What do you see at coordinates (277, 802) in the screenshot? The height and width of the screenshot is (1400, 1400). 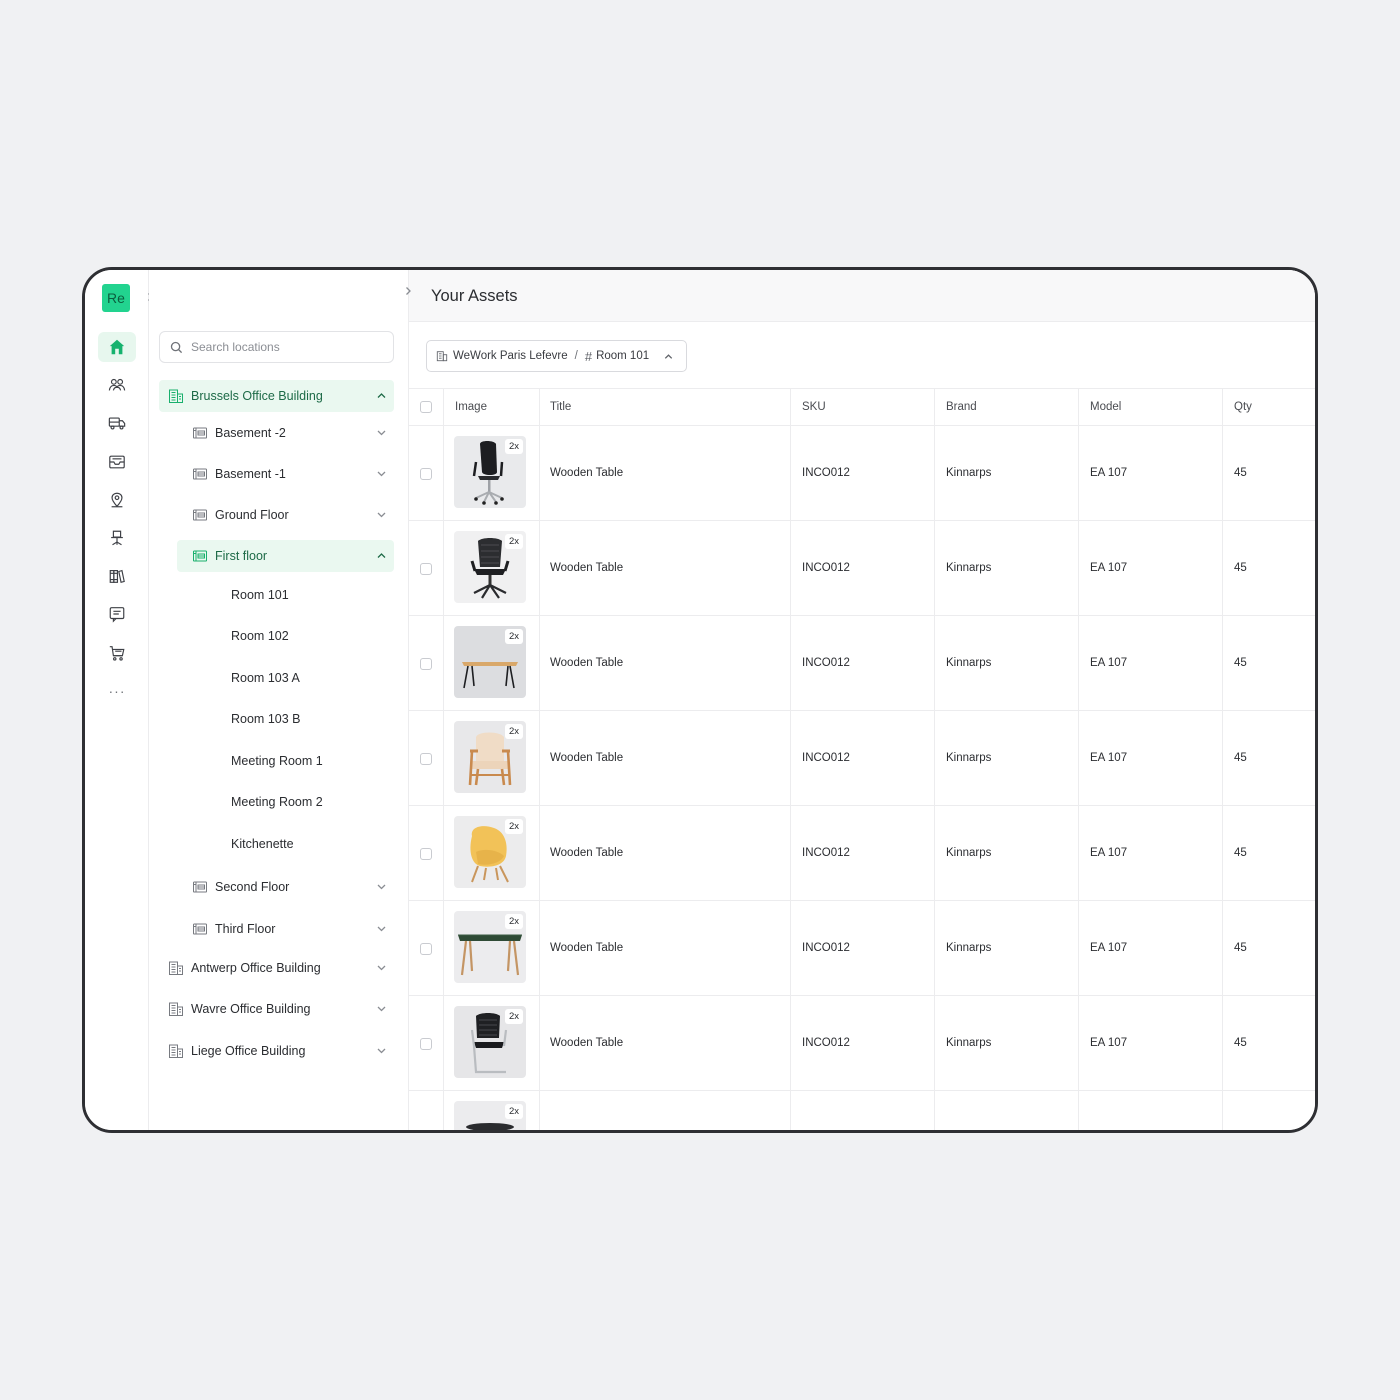 I see `tree-item-label: Meeting Room 2` at bounding box center [277, 802].